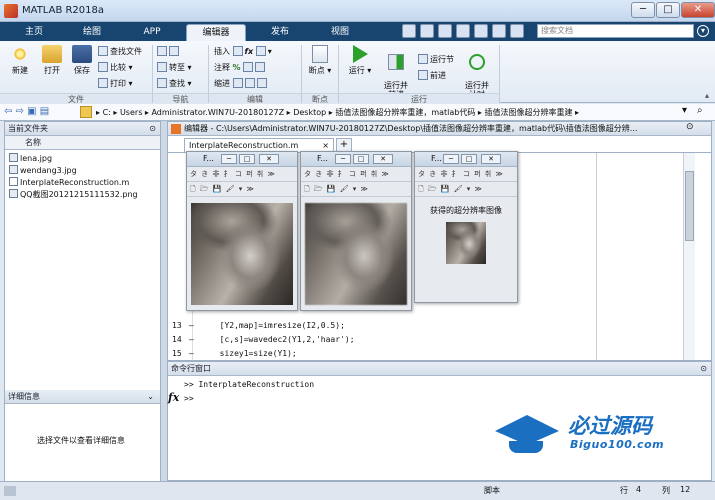 The width and height of the screenshot is (715, 500). I want to click on breakpoints-button: 断点 ▾, so click(320, 60).